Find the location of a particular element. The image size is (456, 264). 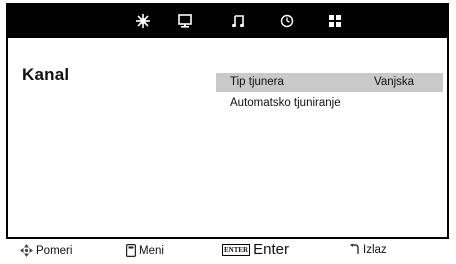

menu-tab-bar is located at coordinates (227, 21).